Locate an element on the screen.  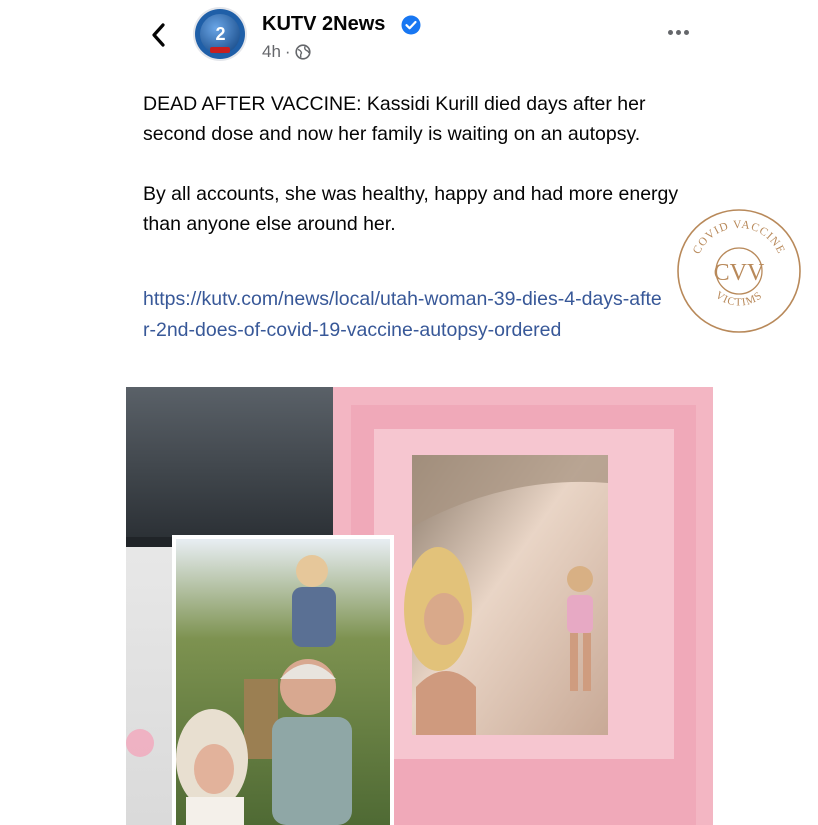
avatar-number: 2 is located at coordinates (220, 34).